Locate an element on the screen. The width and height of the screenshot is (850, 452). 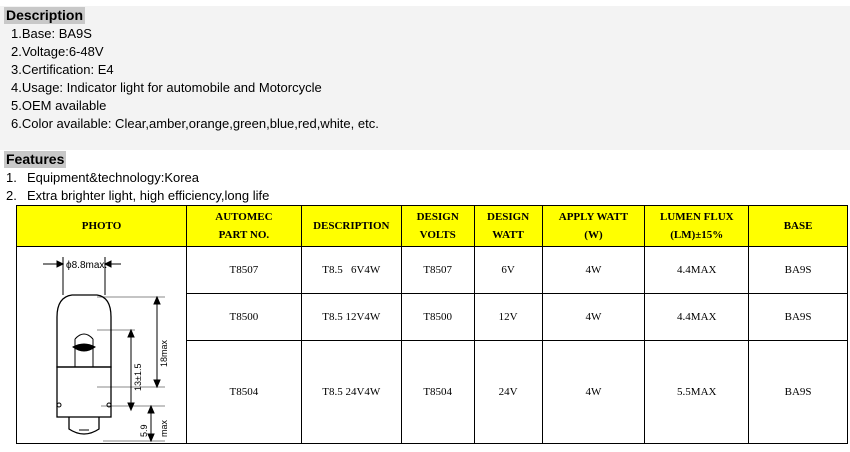
description-item: 1.Base: BA9S is located at coordinates (51, 33).